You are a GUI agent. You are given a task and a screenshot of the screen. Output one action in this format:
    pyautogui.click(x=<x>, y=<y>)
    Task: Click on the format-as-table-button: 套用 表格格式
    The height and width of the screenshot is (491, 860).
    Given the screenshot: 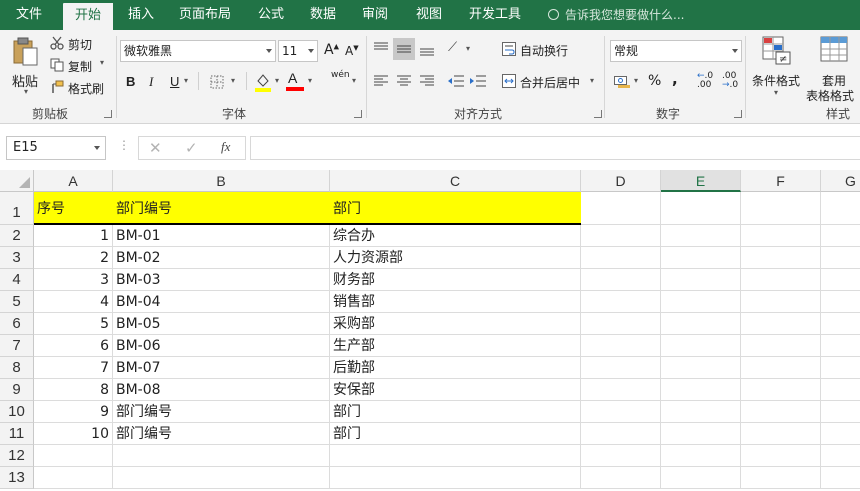 What is the action you would take?
    pyautogui.click(x=833, y=68)
    